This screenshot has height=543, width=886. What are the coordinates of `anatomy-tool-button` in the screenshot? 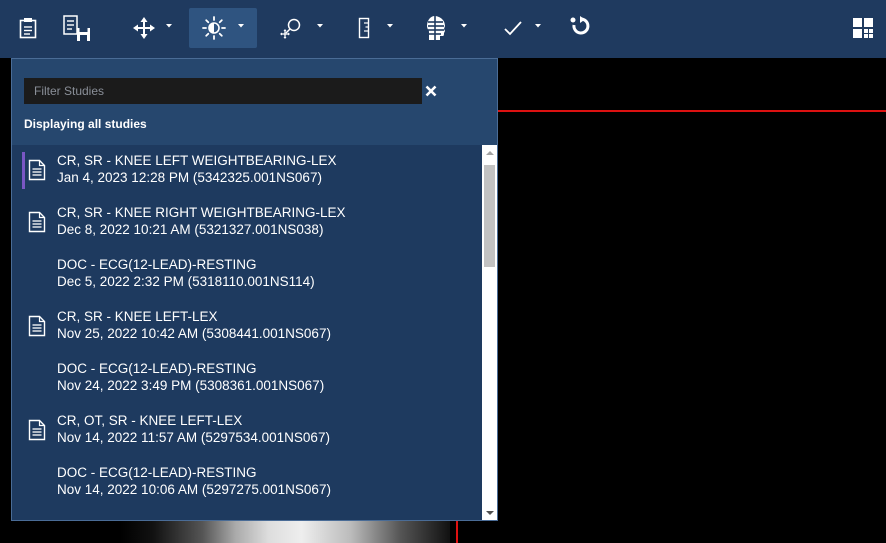 It's located at (436, 28).